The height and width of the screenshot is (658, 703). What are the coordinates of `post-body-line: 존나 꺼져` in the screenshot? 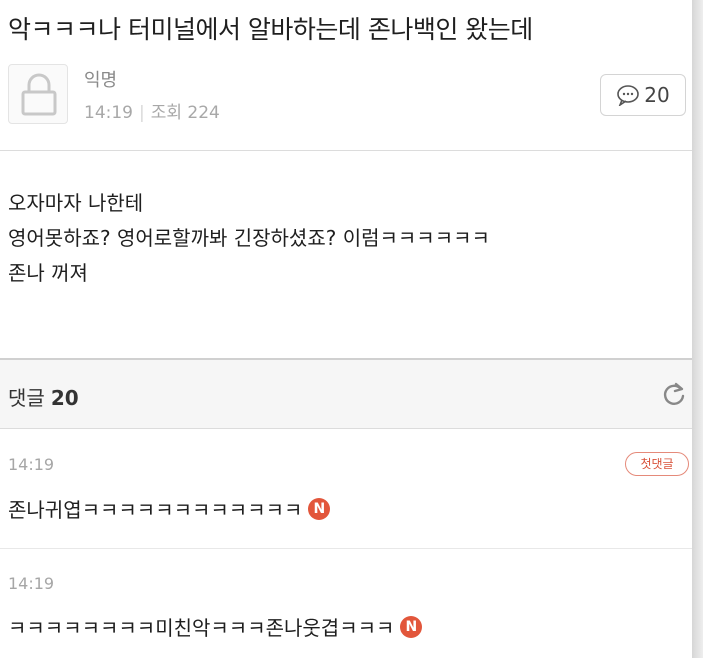 It's located at (48, 273).